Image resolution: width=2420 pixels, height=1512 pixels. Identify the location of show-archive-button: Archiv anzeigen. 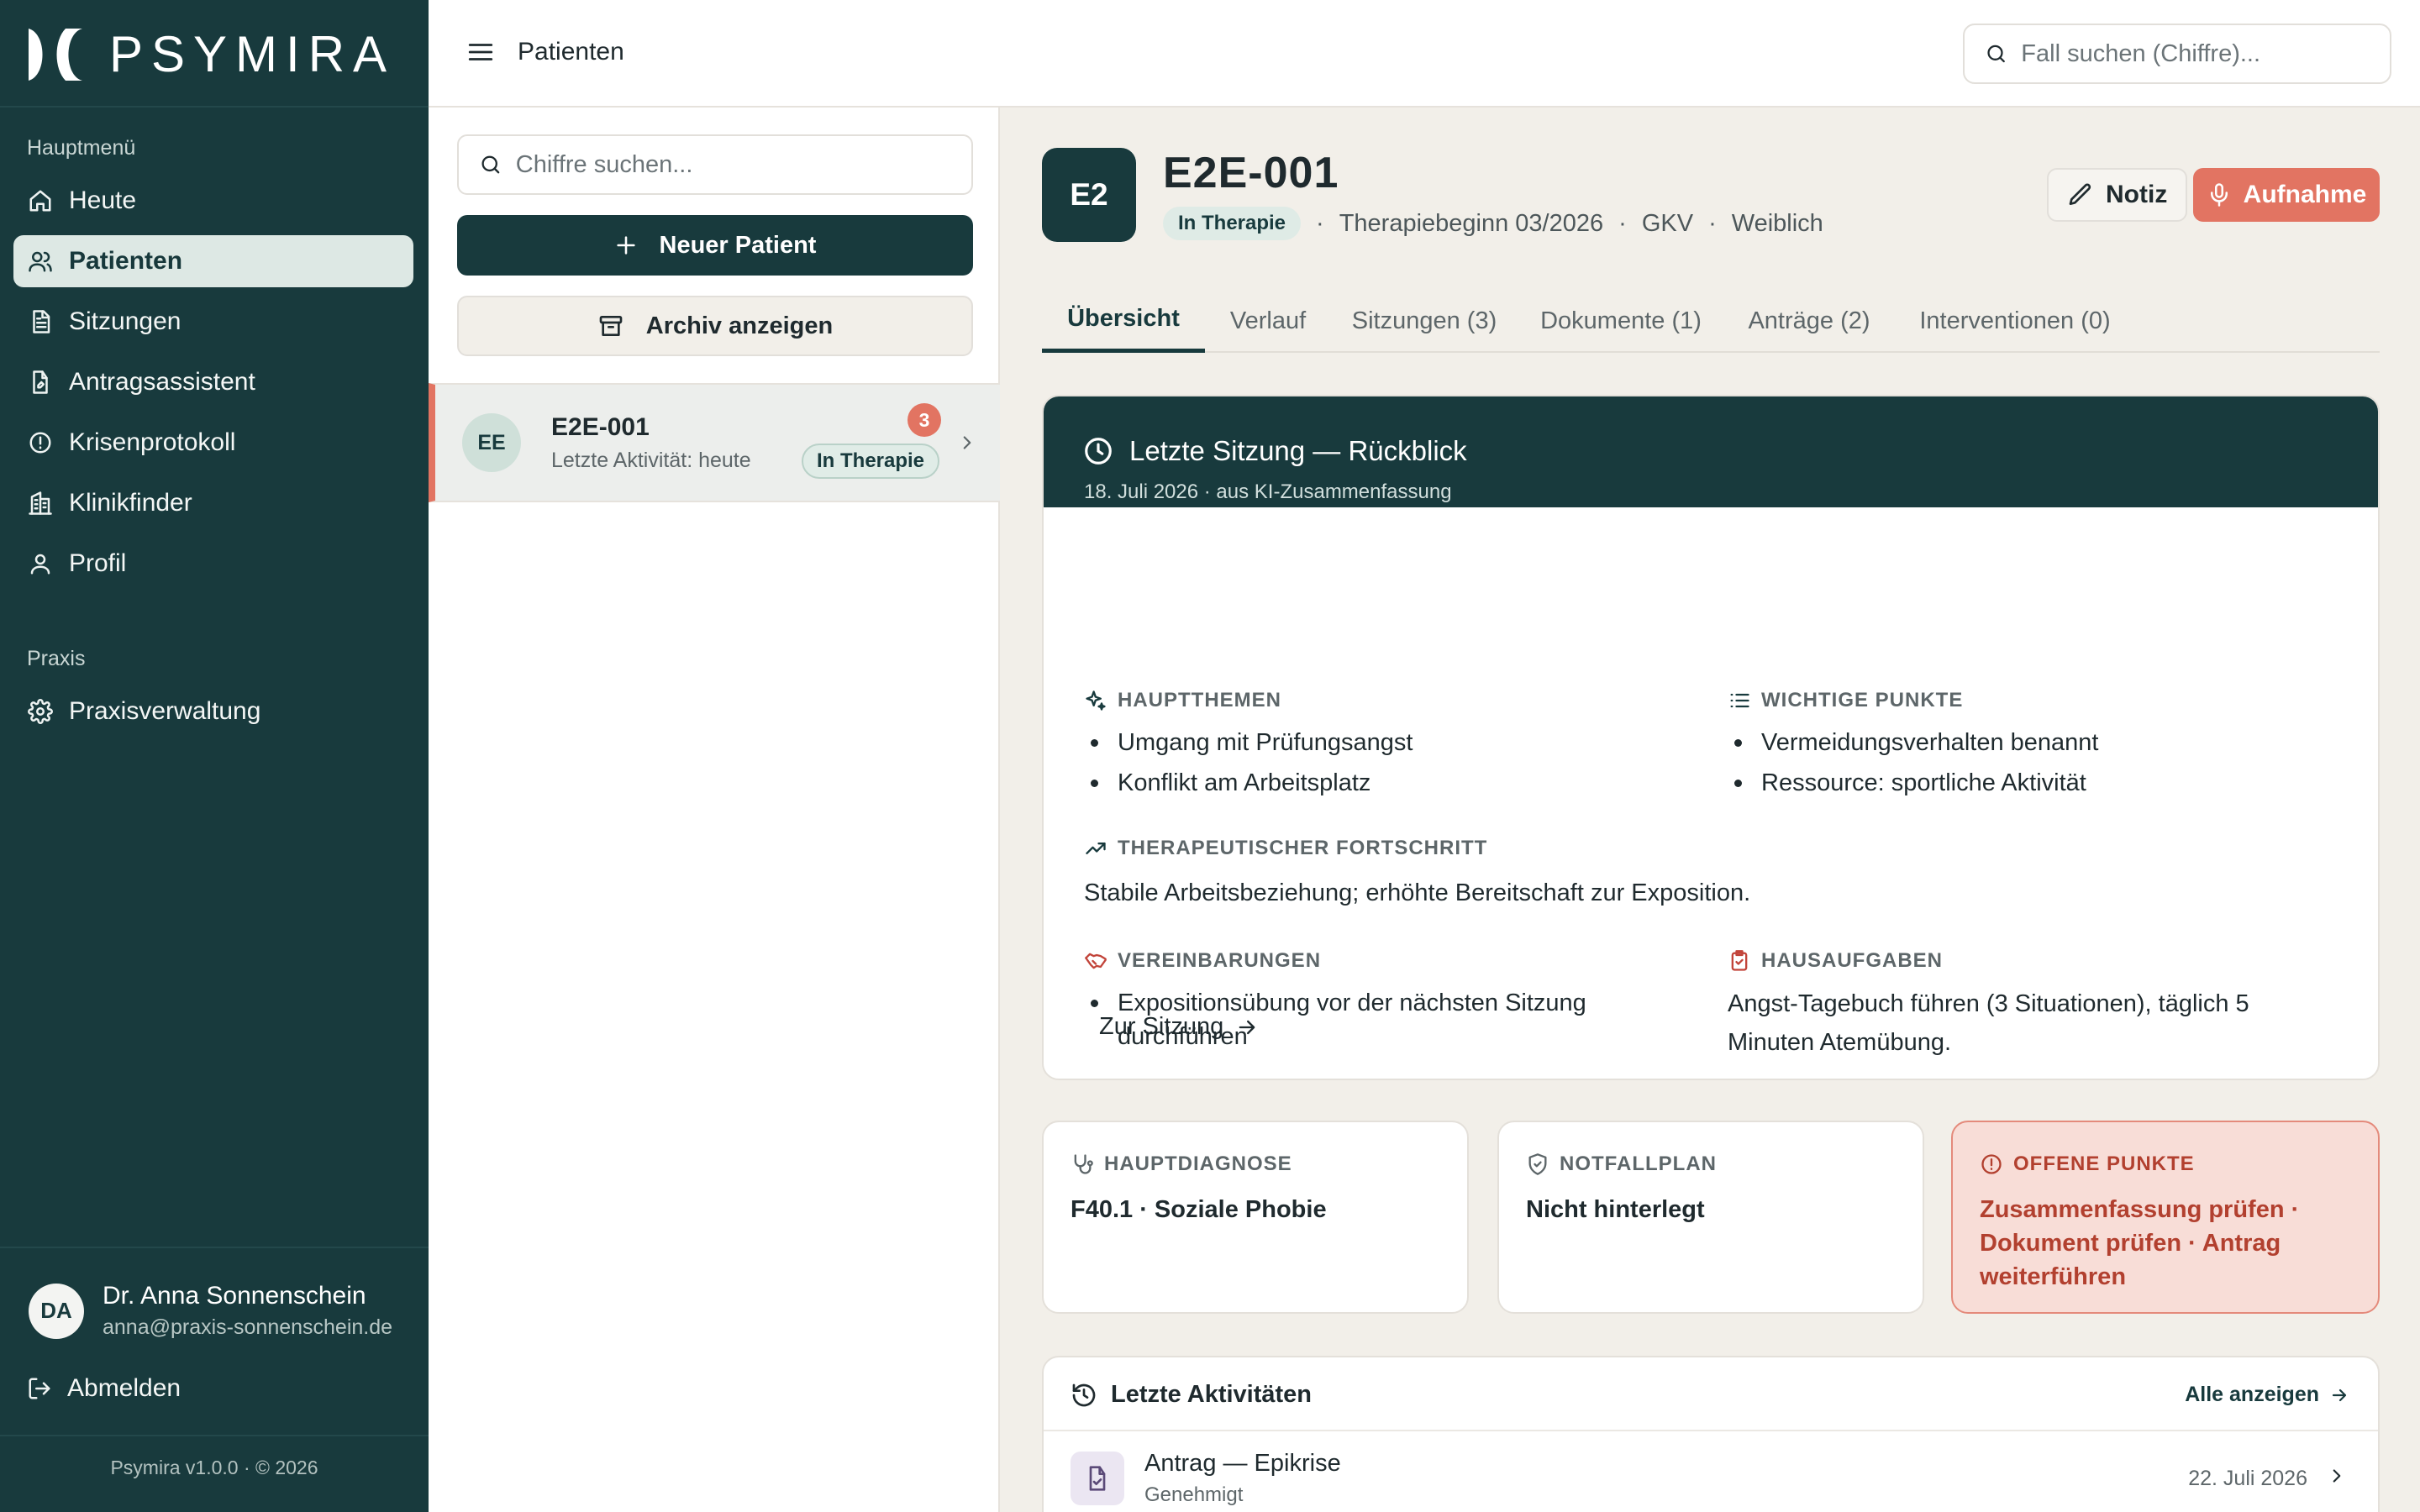
(715, 326).